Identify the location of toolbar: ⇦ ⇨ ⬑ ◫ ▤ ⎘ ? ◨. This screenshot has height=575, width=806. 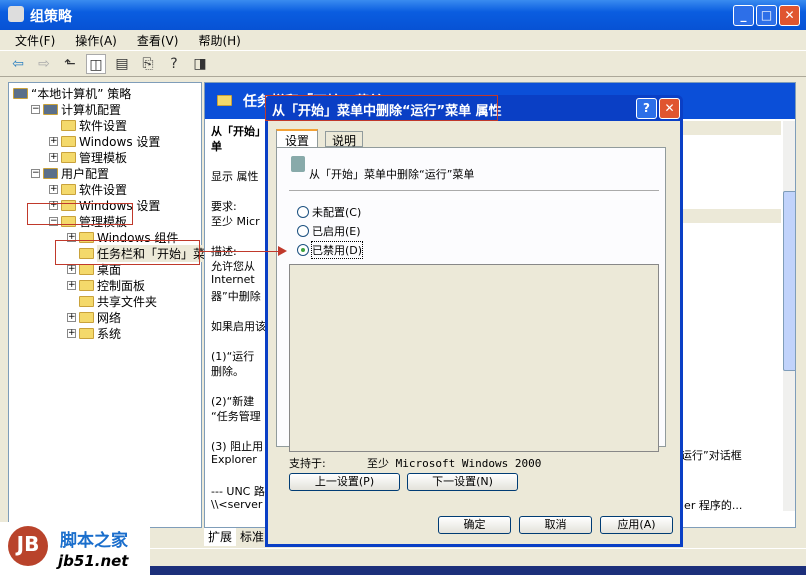
(403, 63).